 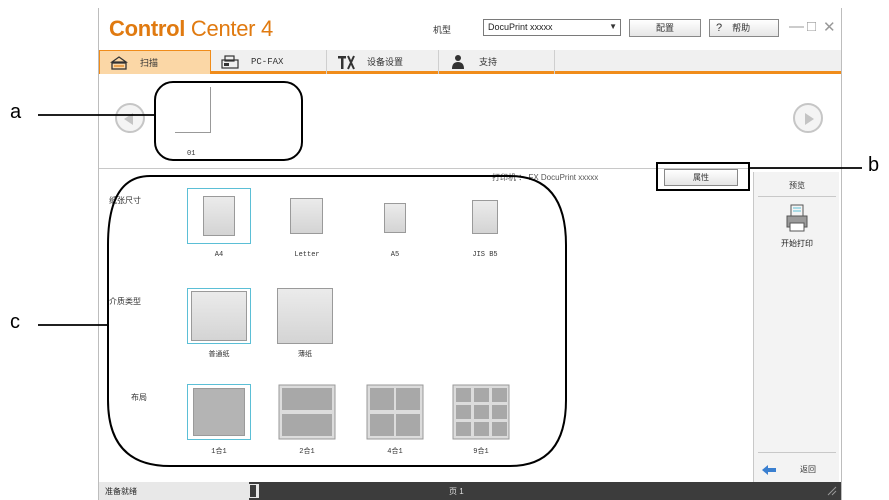 What do you see at coordinates (829, 27) in the screenshot?
I see `close-icon: ✕` at bounding box center [829, 27].